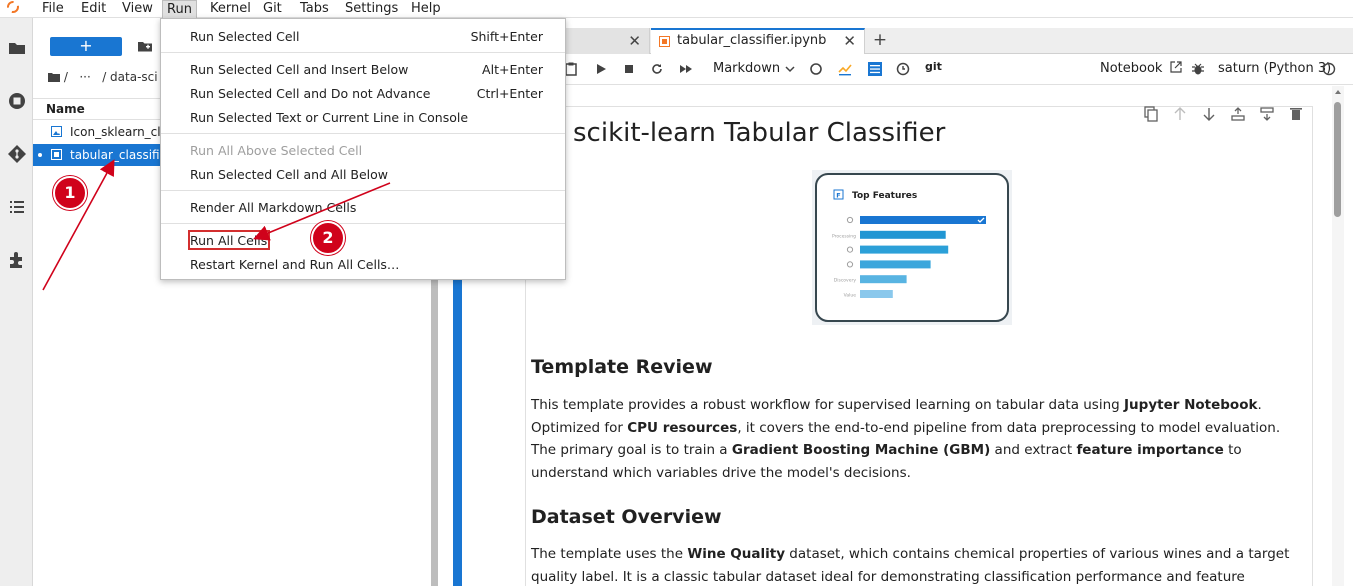 The height and width of the screenshot is (586, 1353). Describe the element at coordinates (1033, 450) in the screenshot. I see `text-run: and extract` at that location.